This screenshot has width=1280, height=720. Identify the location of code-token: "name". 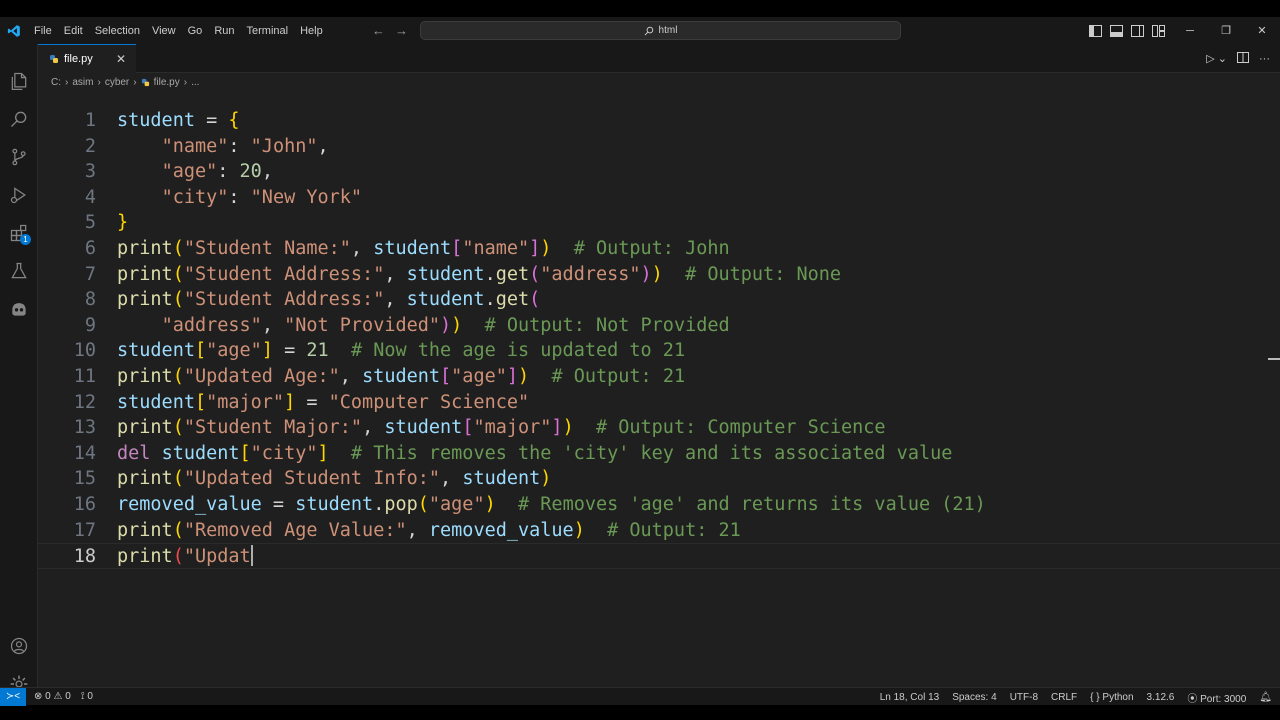
(496, 248).